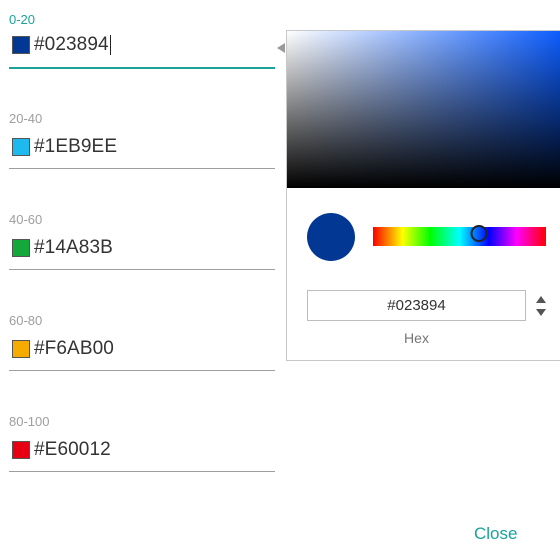  I want to click on popover-arrow, so click(281, 48).